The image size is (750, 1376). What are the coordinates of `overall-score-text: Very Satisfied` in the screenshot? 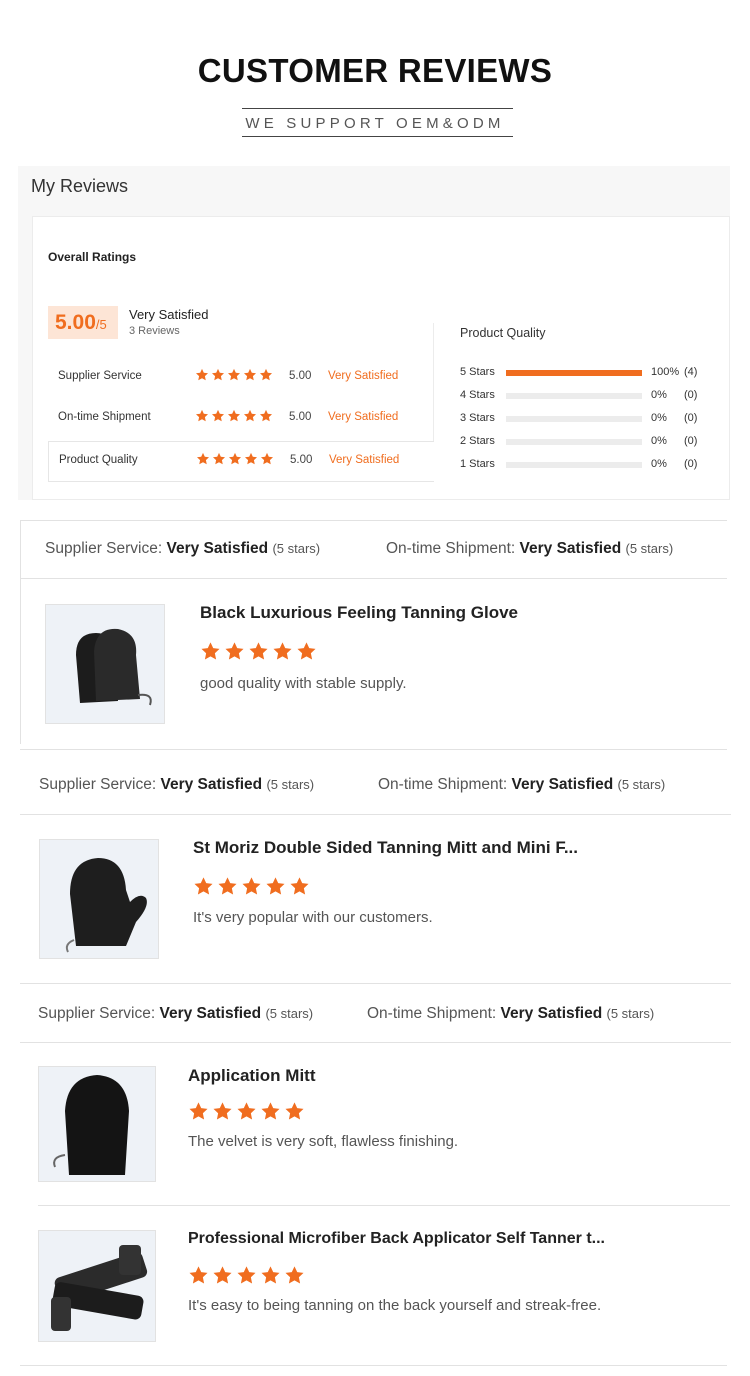 It's located at (169, 314).